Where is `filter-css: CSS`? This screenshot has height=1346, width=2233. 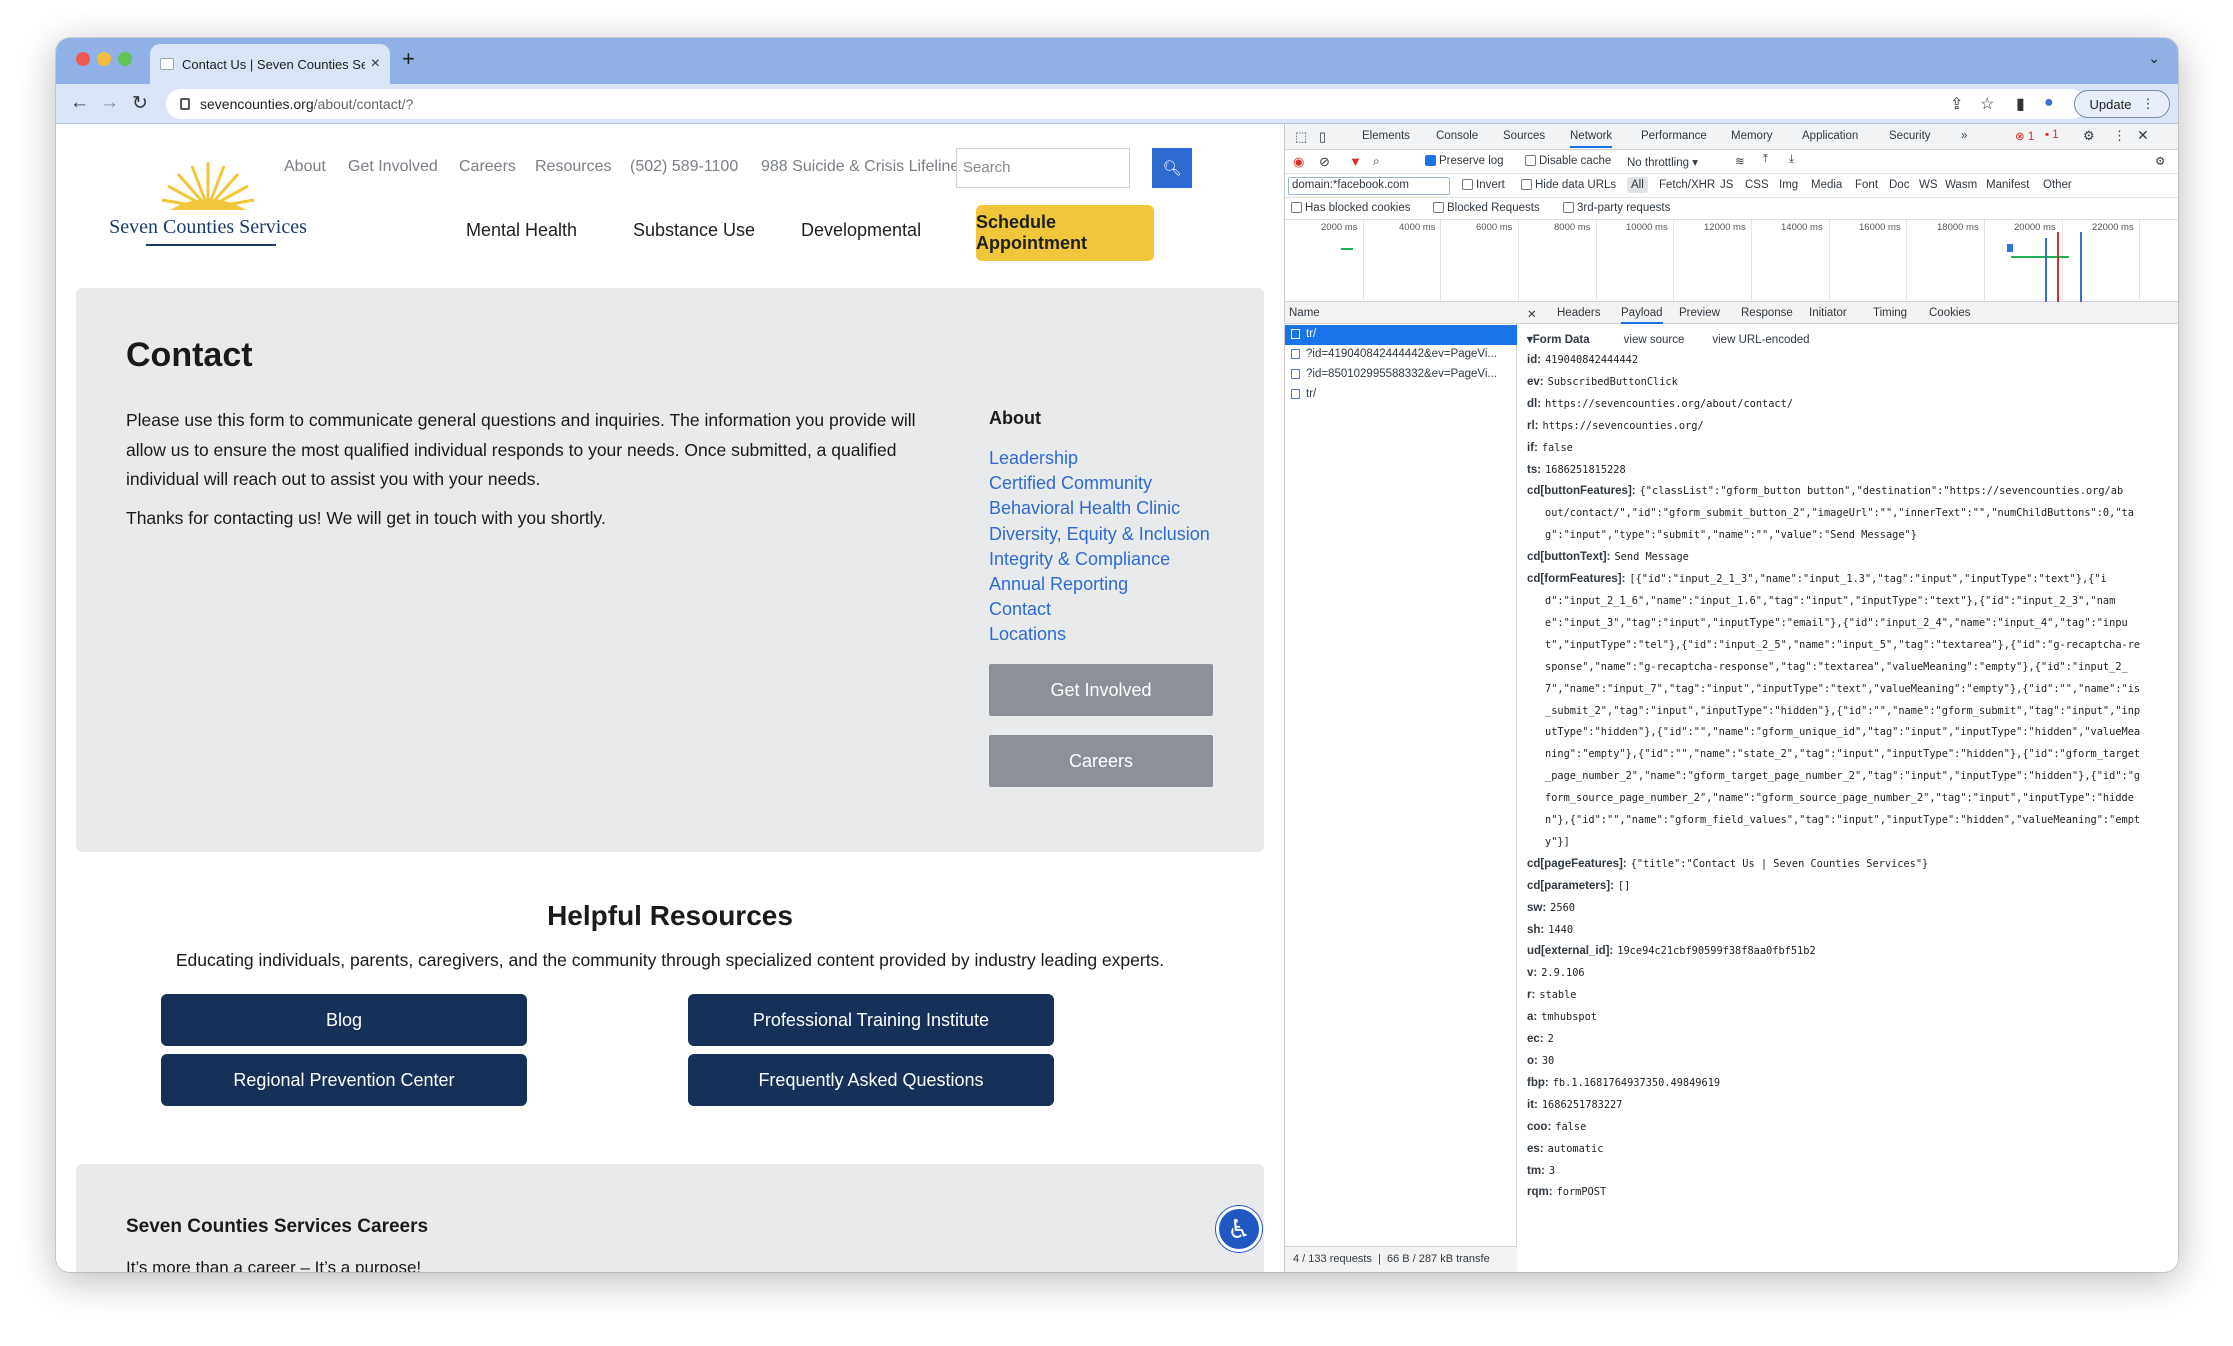
filter-css: CSS is located at coordinates (1757, 185).